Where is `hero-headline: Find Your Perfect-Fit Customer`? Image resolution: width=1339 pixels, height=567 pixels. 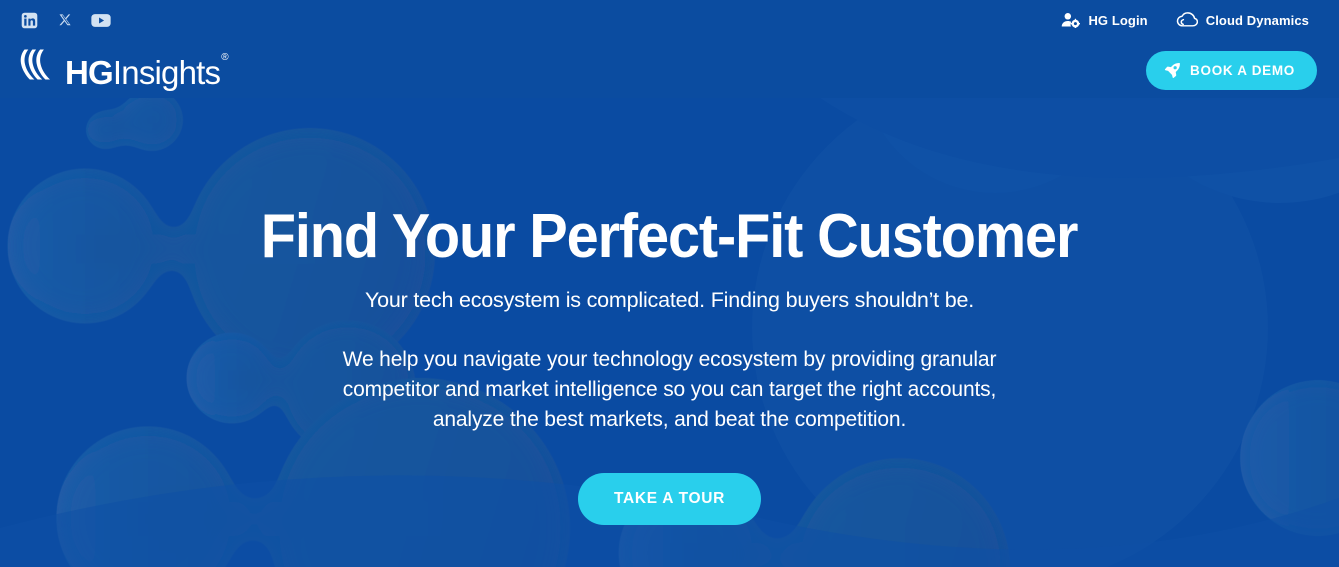
hero-headline: Find Your Perfect-Fit Customer is located at coordinates (670, 236).